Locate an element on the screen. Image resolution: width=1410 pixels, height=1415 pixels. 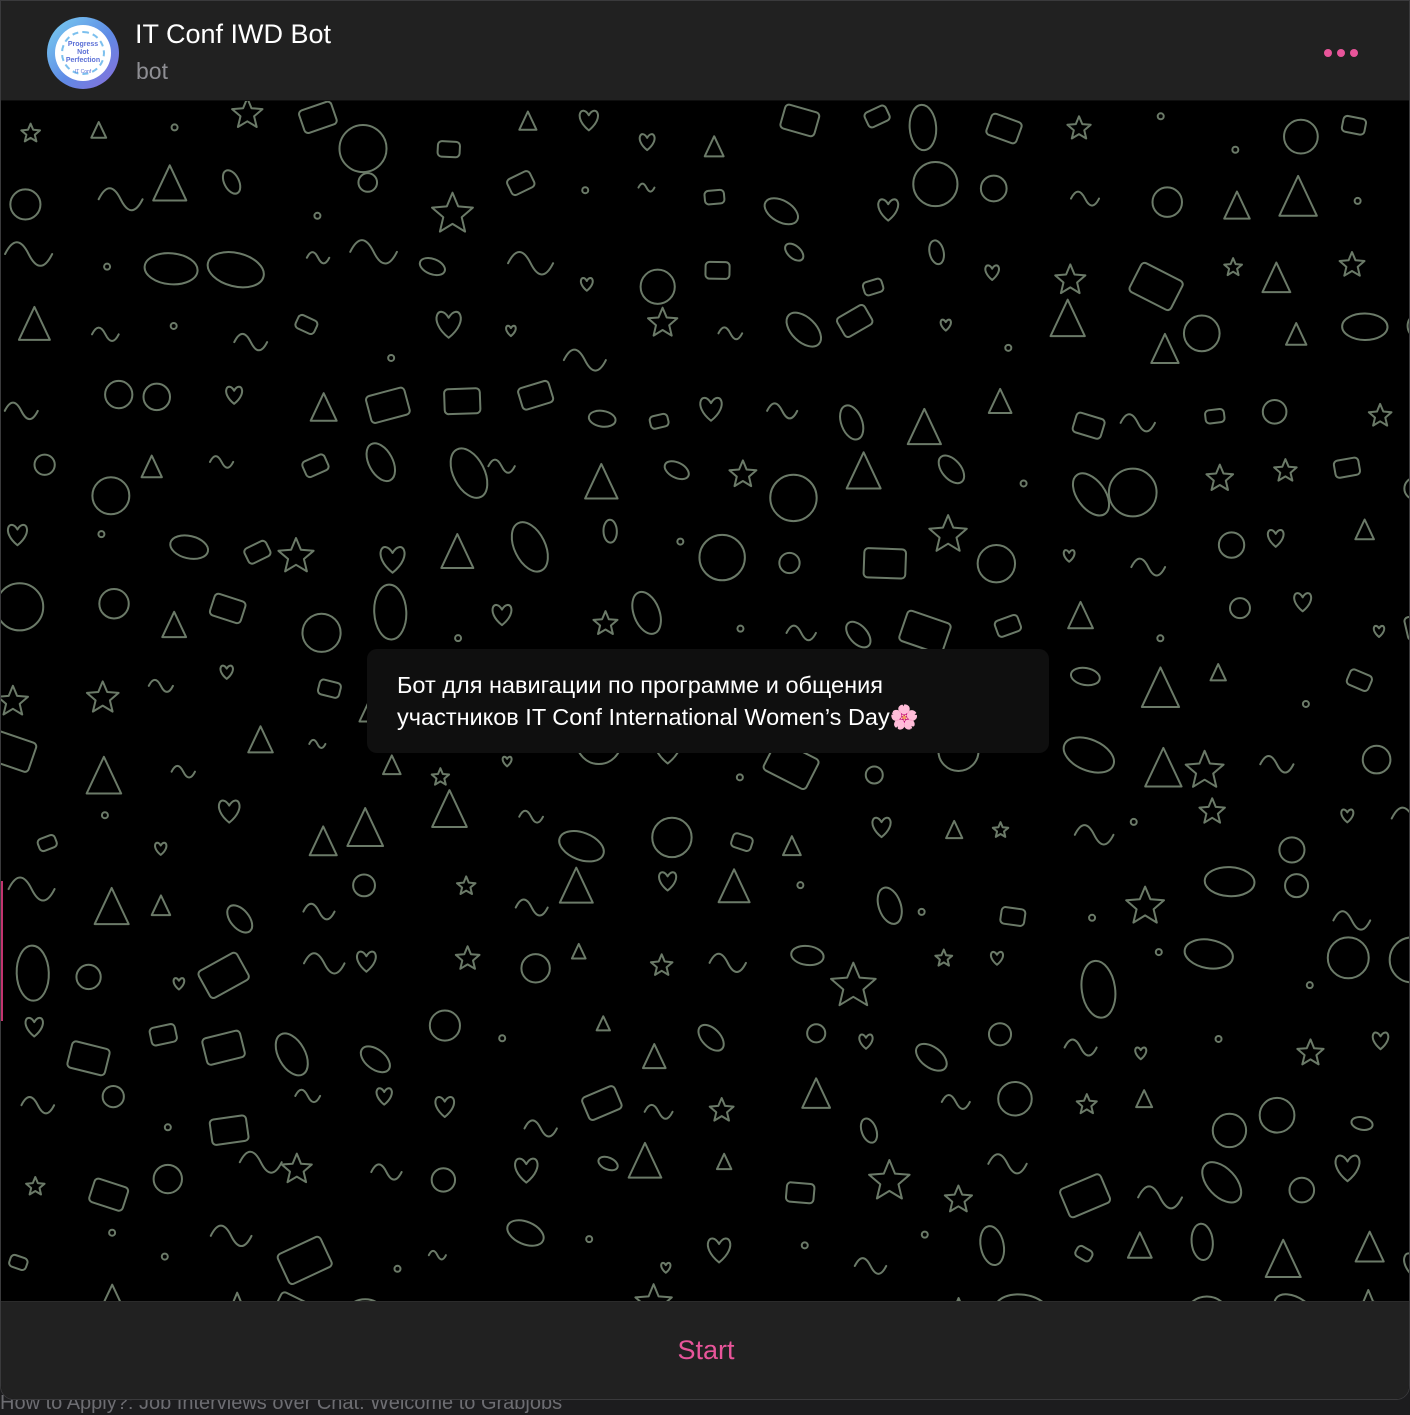
side-accent-bar is located at coordinates (2, 951).